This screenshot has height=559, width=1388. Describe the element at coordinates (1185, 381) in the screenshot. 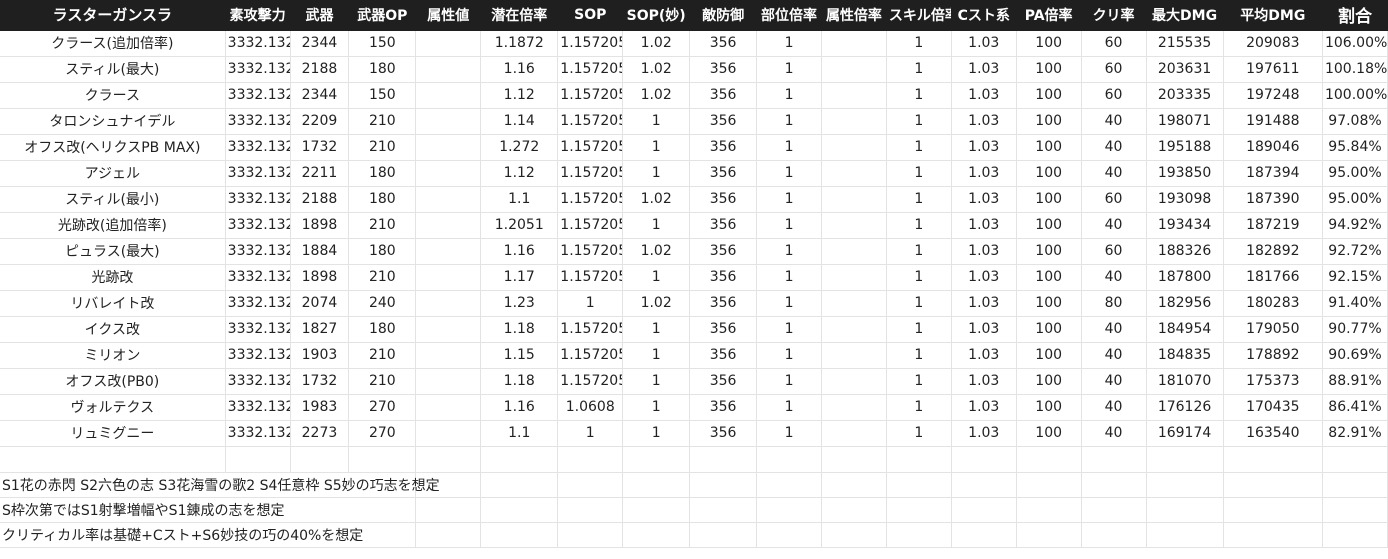

I see `table-cell: 181070` at that location.